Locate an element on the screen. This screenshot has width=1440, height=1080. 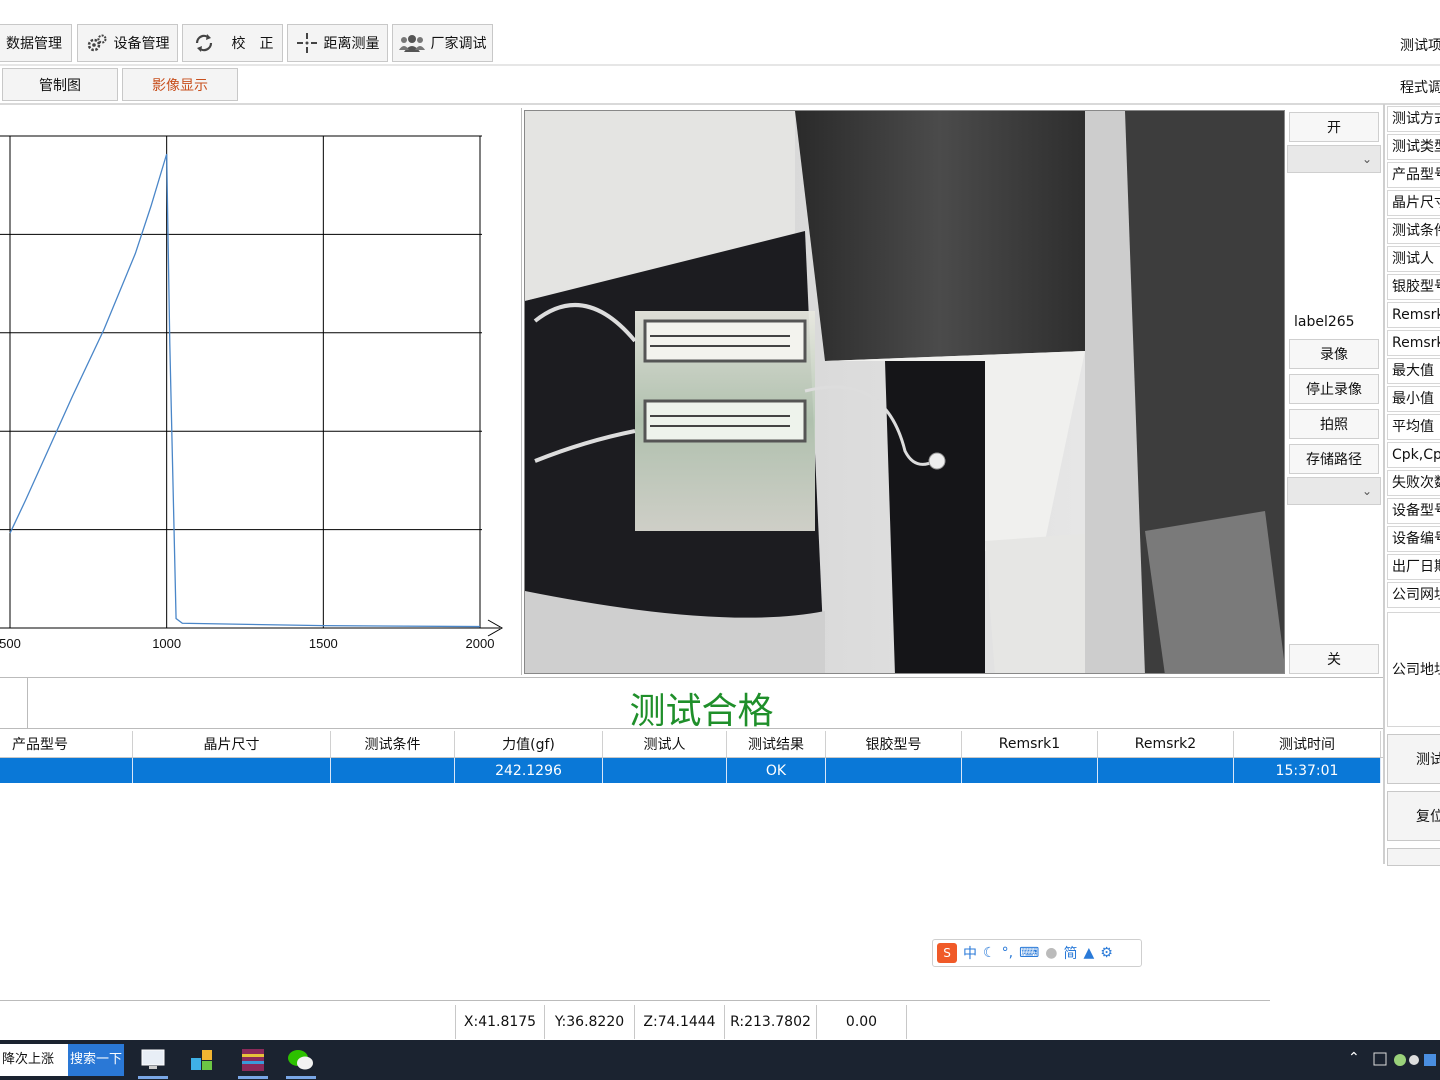
sogou-logo-icon: S is located at coordinates (947, 953).